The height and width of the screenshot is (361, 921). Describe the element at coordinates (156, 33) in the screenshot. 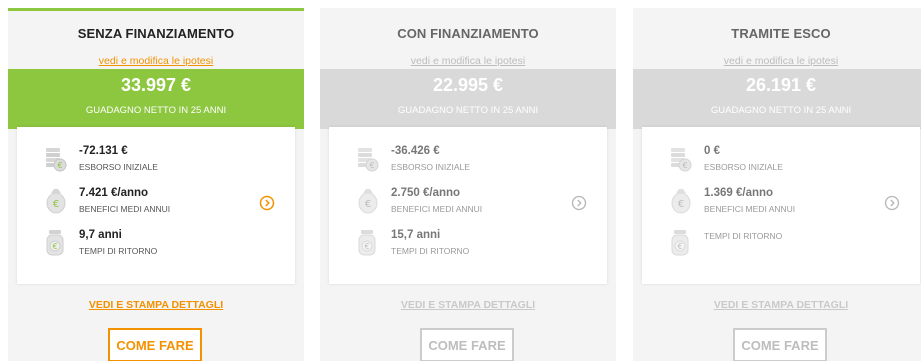

I see `card-title: SENZA FINANZIAMENTO` at that location.